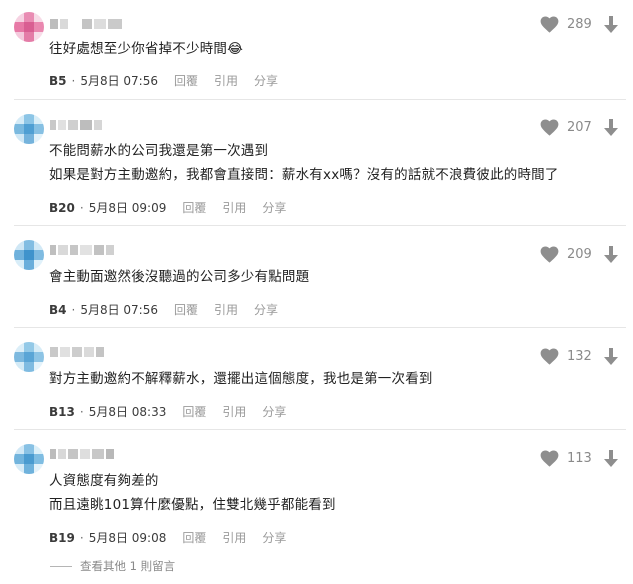 This screenshot has height=584, width=633. Describe the element at coordinates (579, 24) in the screenshot. I see `like-count: 289` at that location.